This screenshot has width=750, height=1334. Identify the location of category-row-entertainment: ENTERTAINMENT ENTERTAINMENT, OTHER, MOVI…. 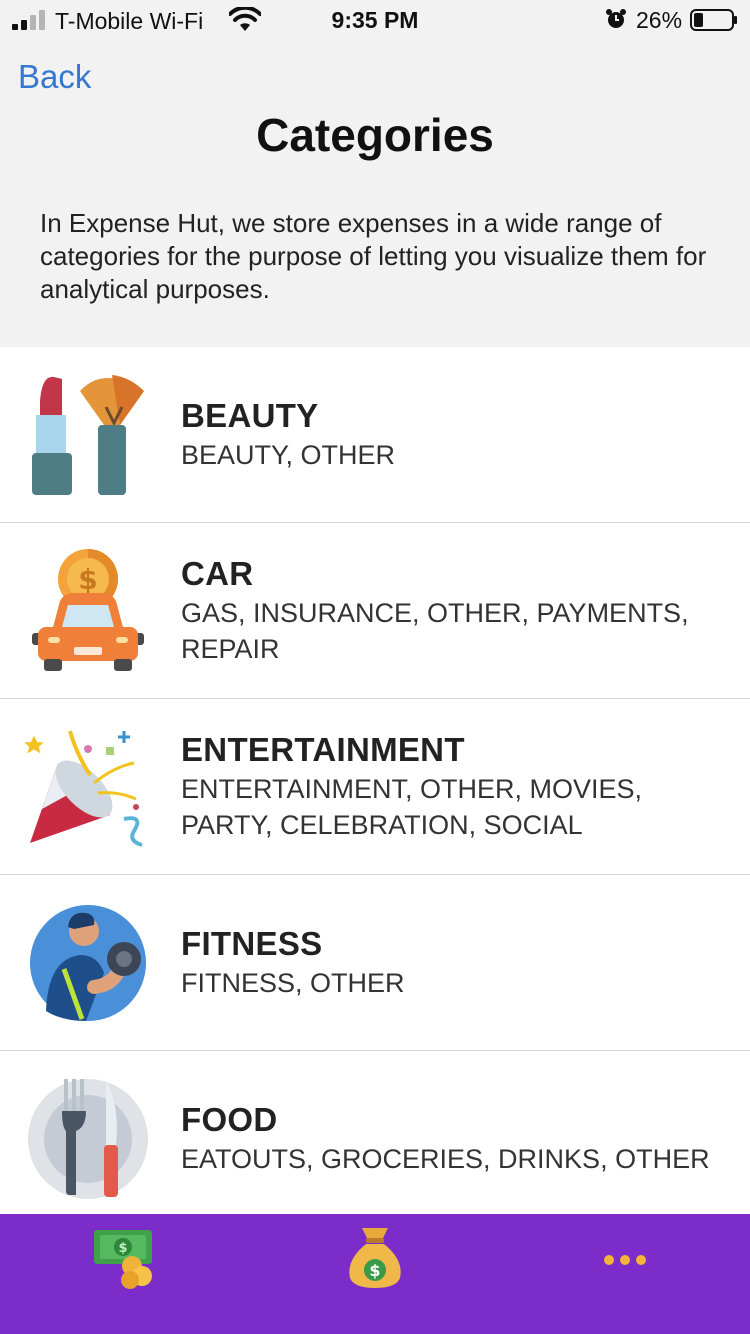
(375, 787).